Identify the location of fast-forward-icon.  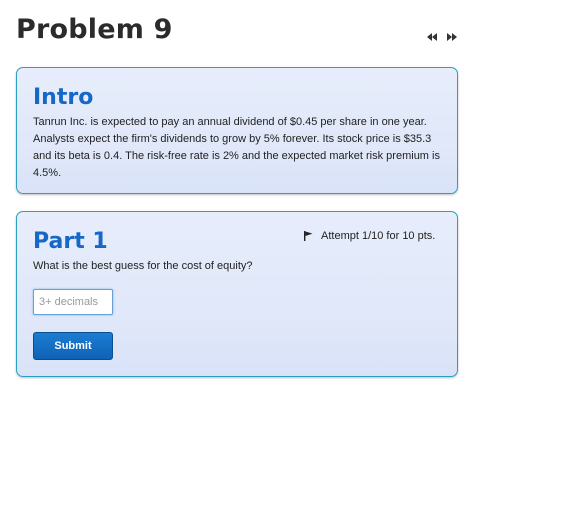
(452, 37).